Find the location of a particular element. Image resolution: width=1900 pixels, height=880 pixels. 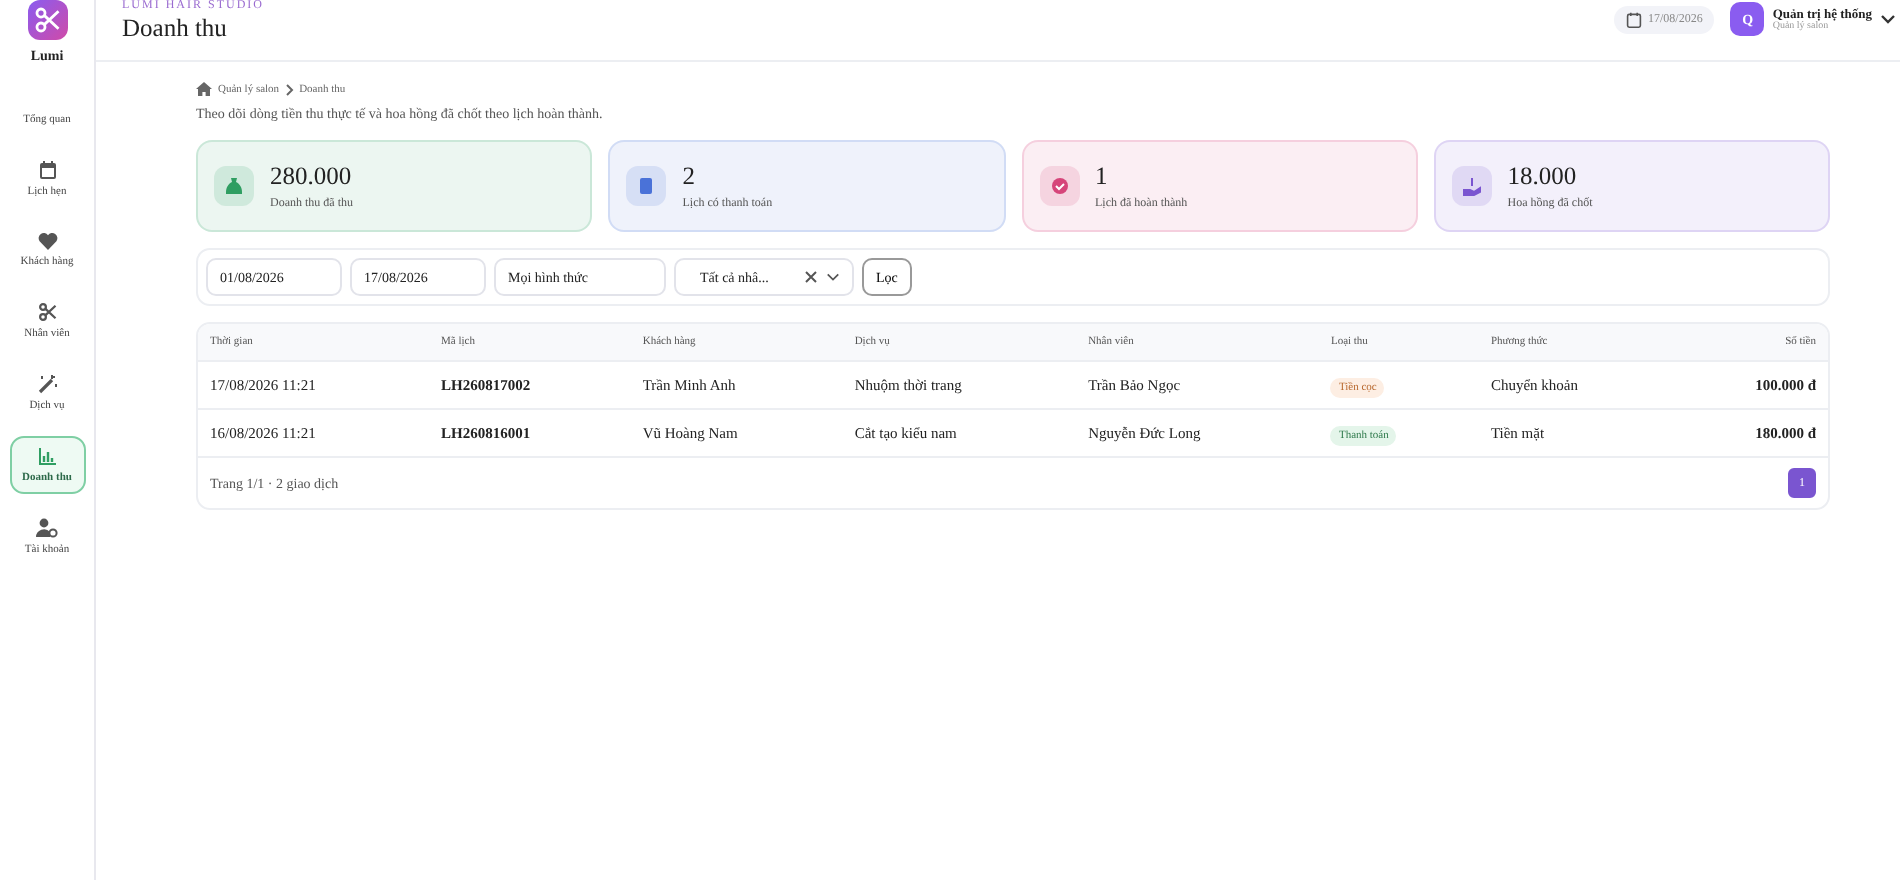

home-icon is located at coordinates (204, 89).